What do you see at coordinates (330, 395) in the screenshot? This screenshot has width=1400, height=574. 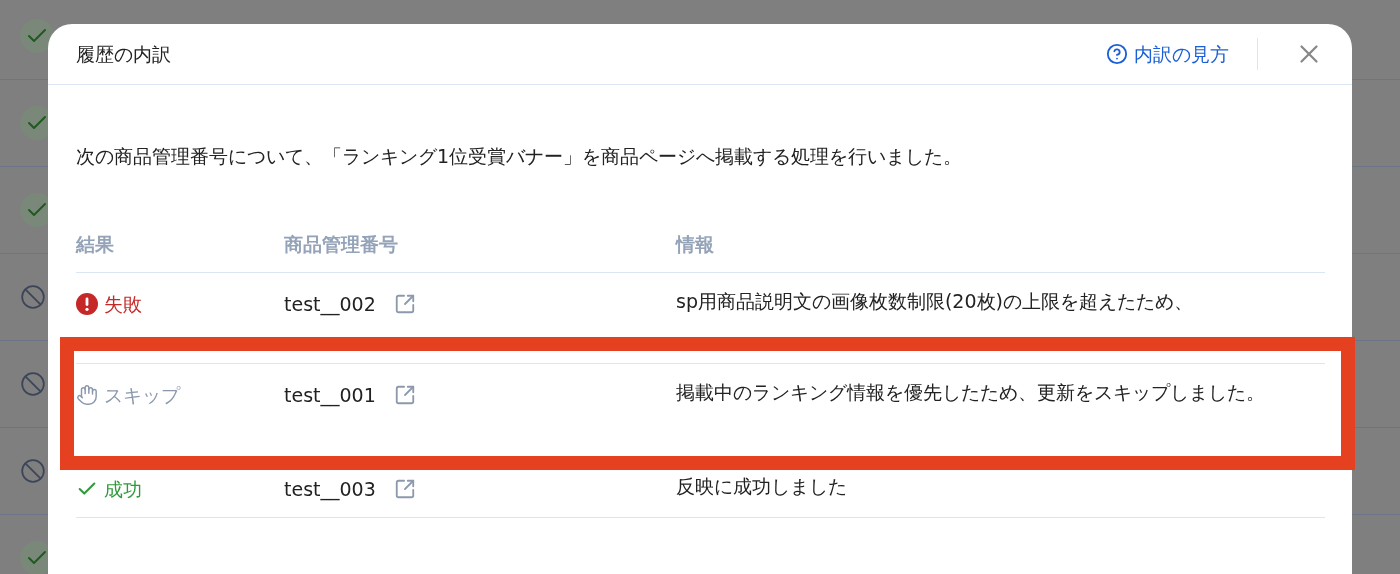 I see `product-id: test__001` at bounding box center [330, 395].